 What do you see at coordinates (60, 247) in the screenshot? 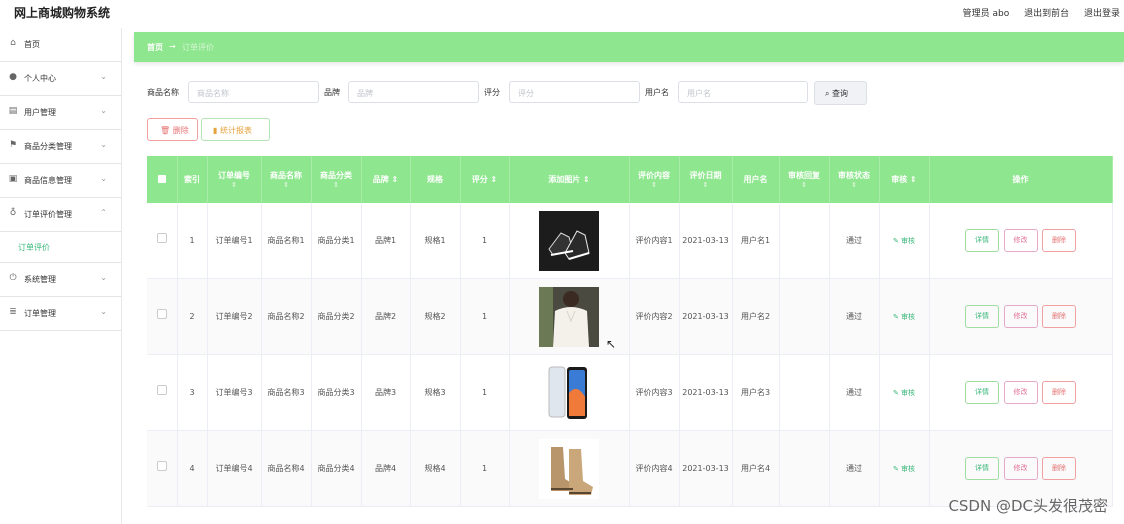
I see `sidebar-subitem-review: 订单评价` at bounding box center [60, 247].